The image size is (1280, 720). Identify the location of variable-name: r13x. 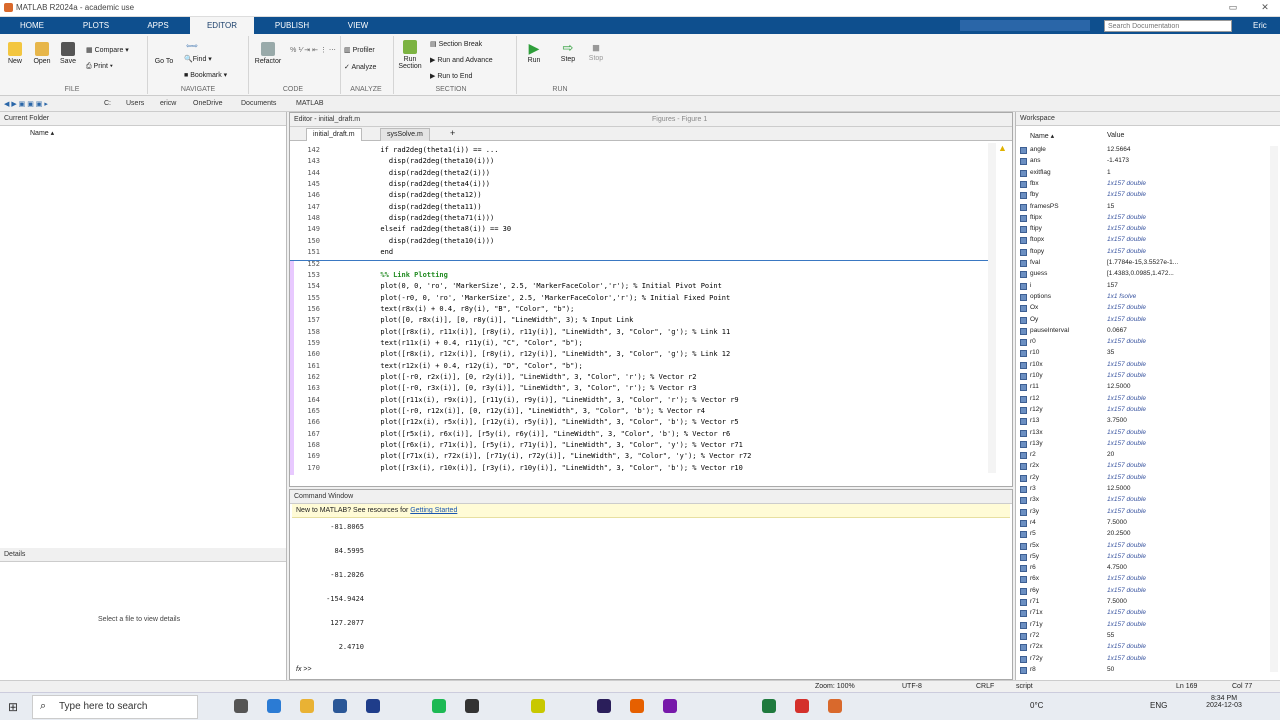
(1036, 432).